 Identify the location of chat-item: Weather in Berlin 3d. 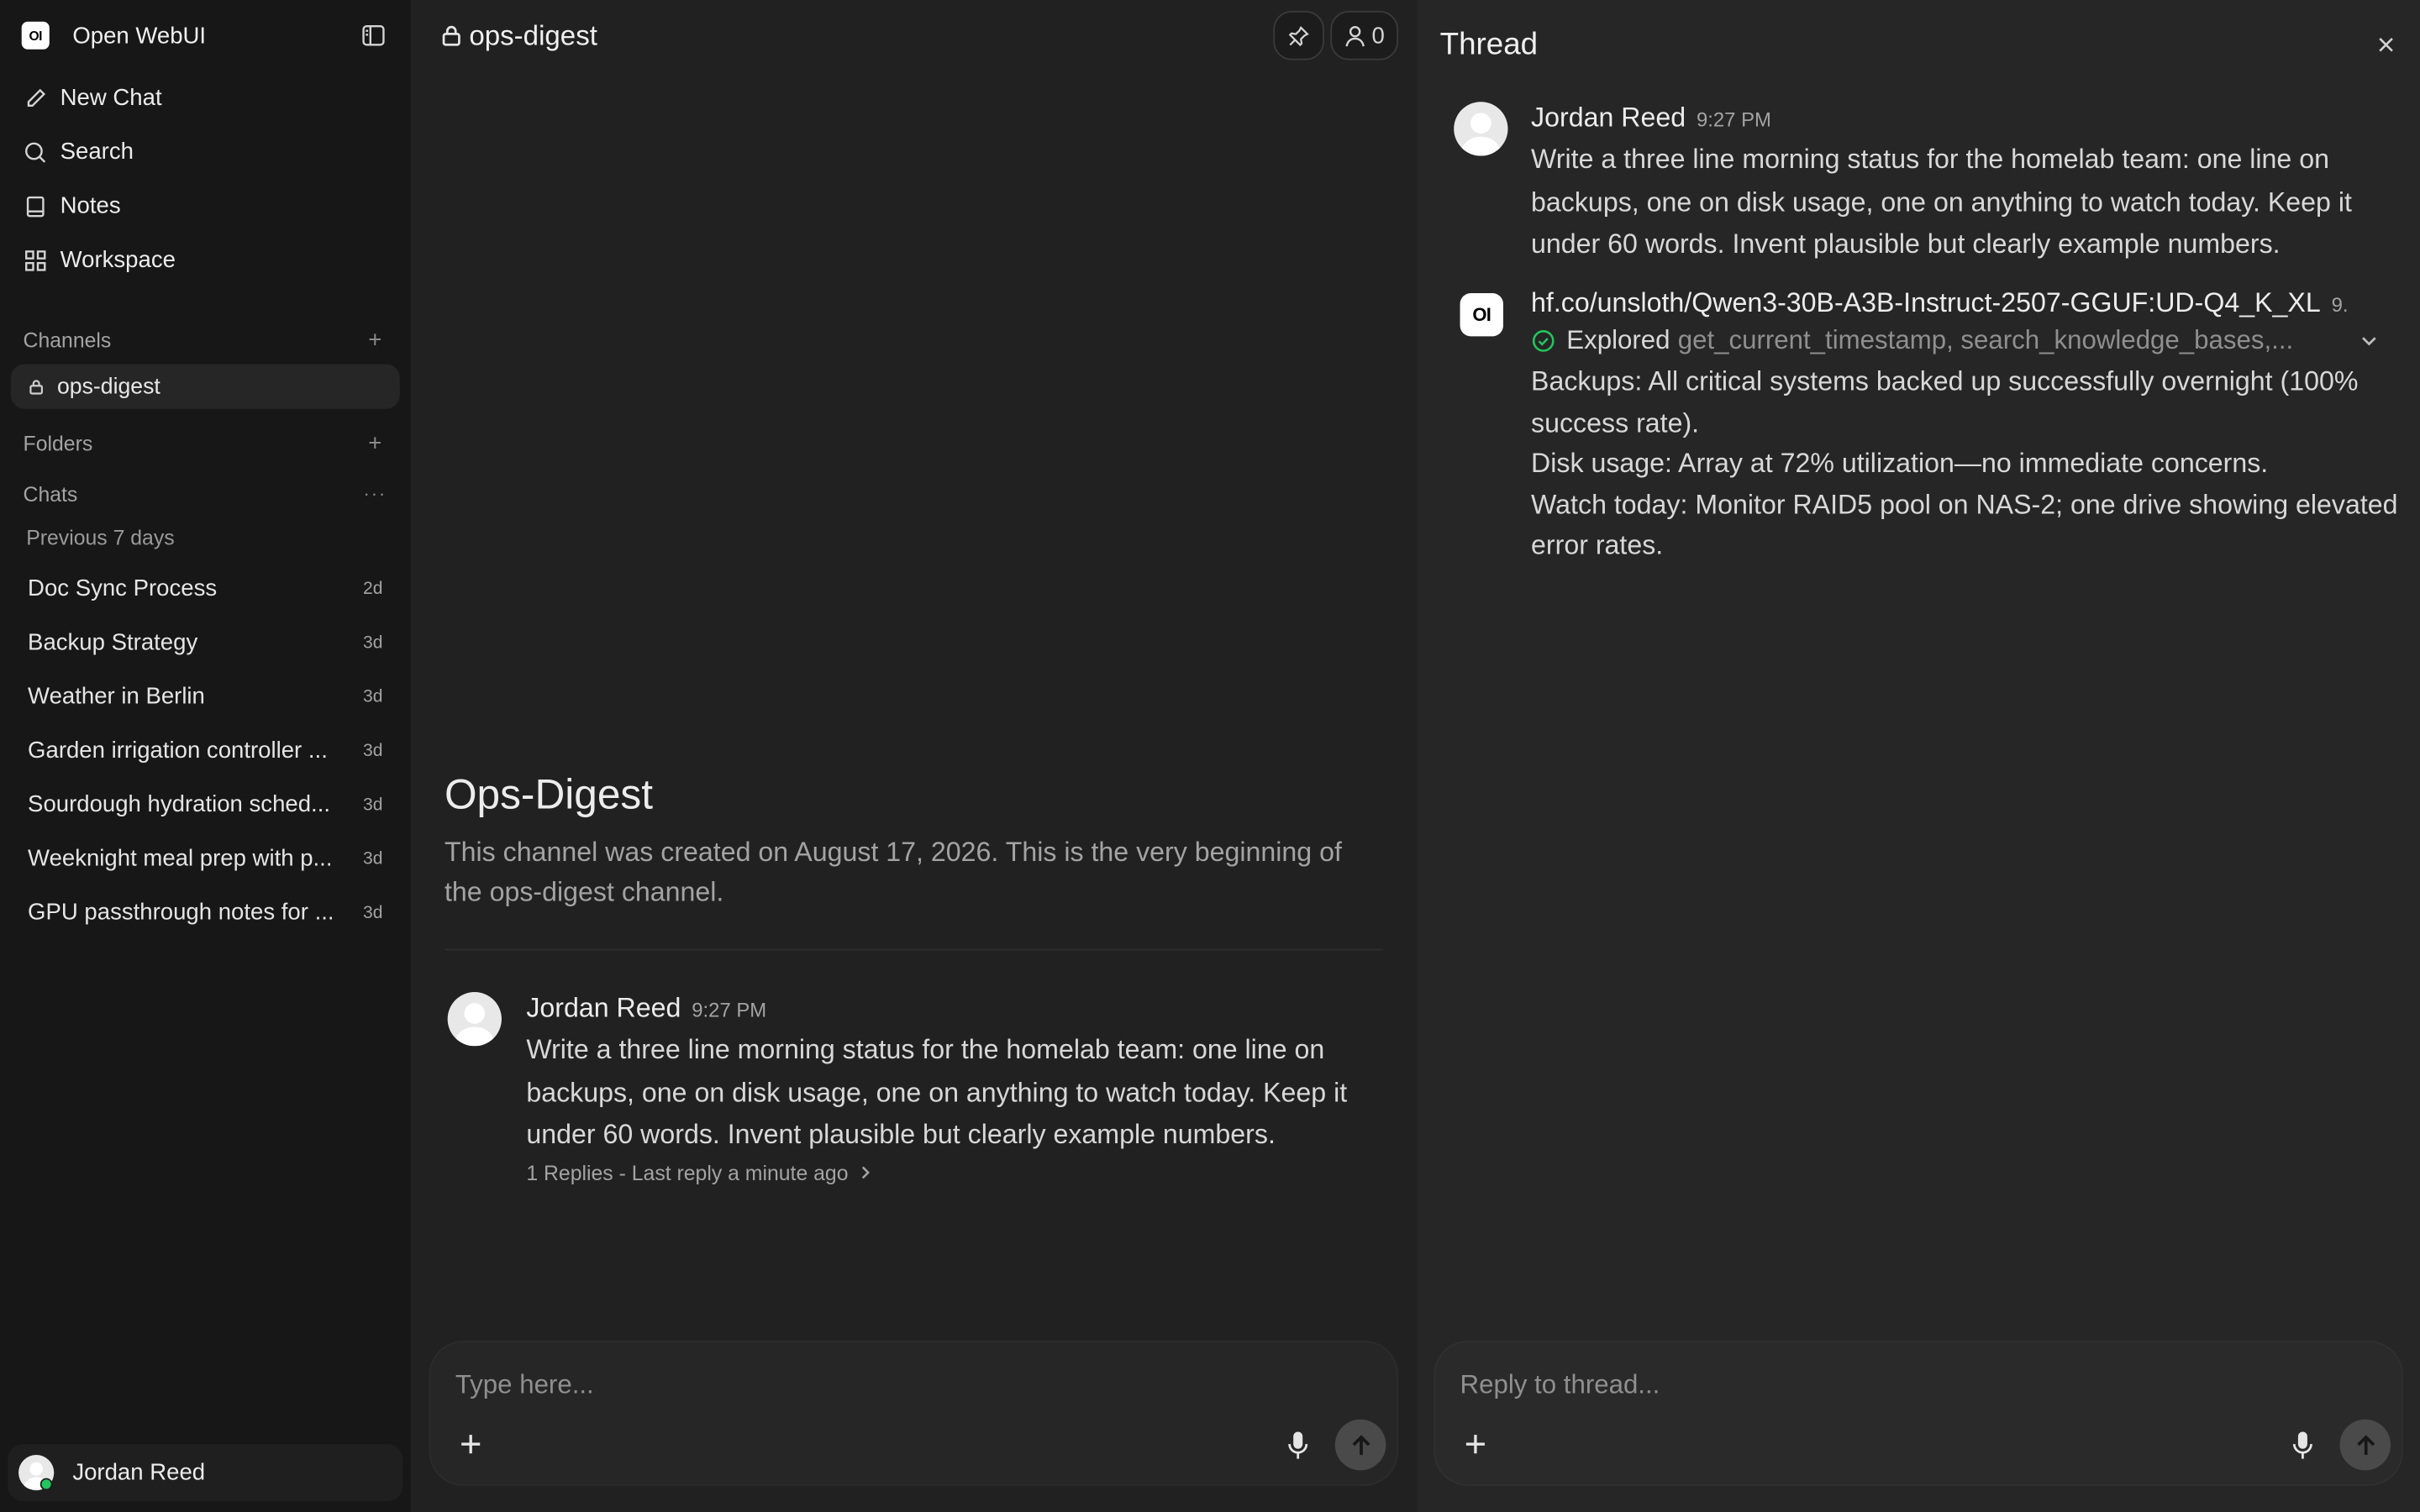
(206, 696).